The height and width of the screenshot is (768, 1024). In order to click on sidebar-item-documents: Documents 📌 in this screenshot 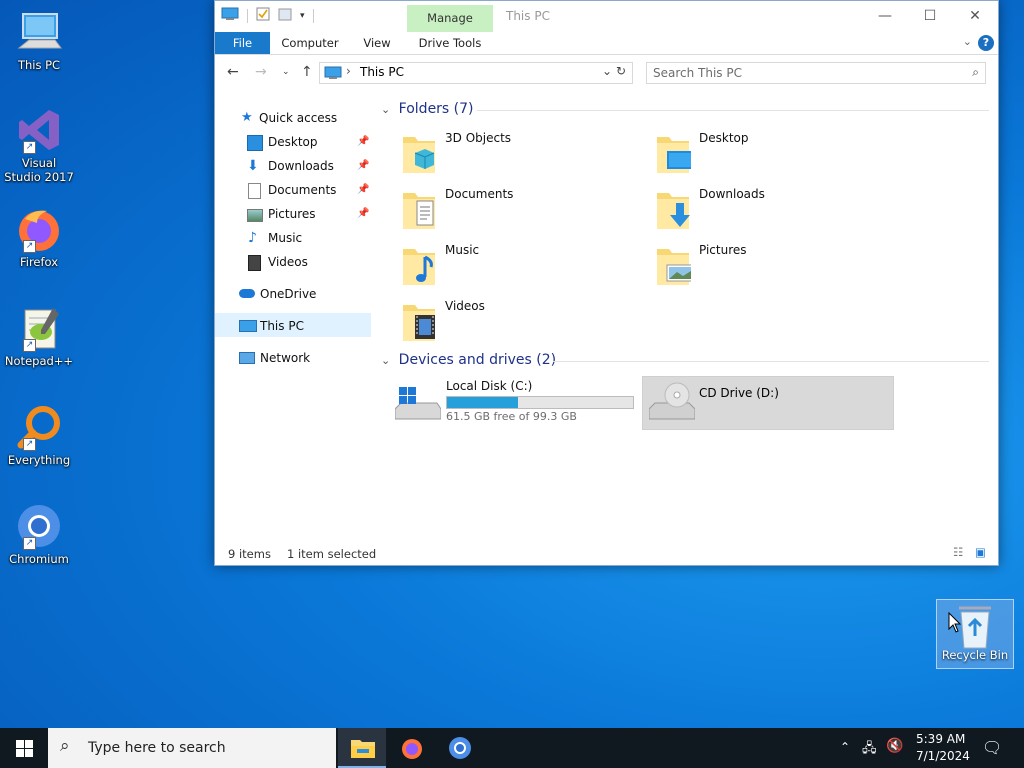, I will do `click(325, 190)`.